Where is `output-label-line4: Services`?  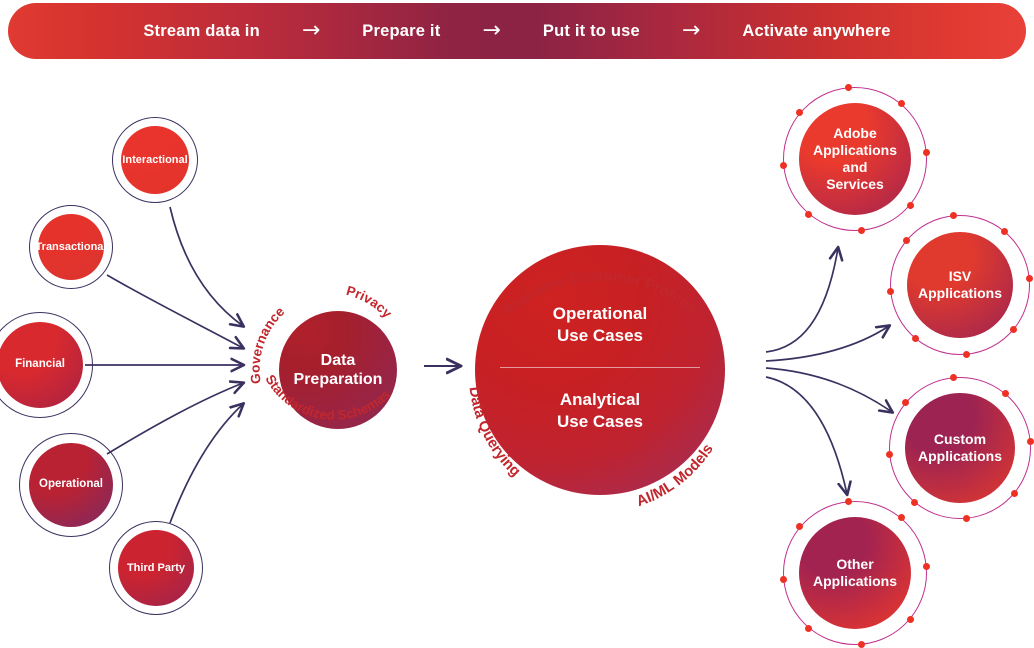
output-label-line4: Services is located at coordinates (855, 184).